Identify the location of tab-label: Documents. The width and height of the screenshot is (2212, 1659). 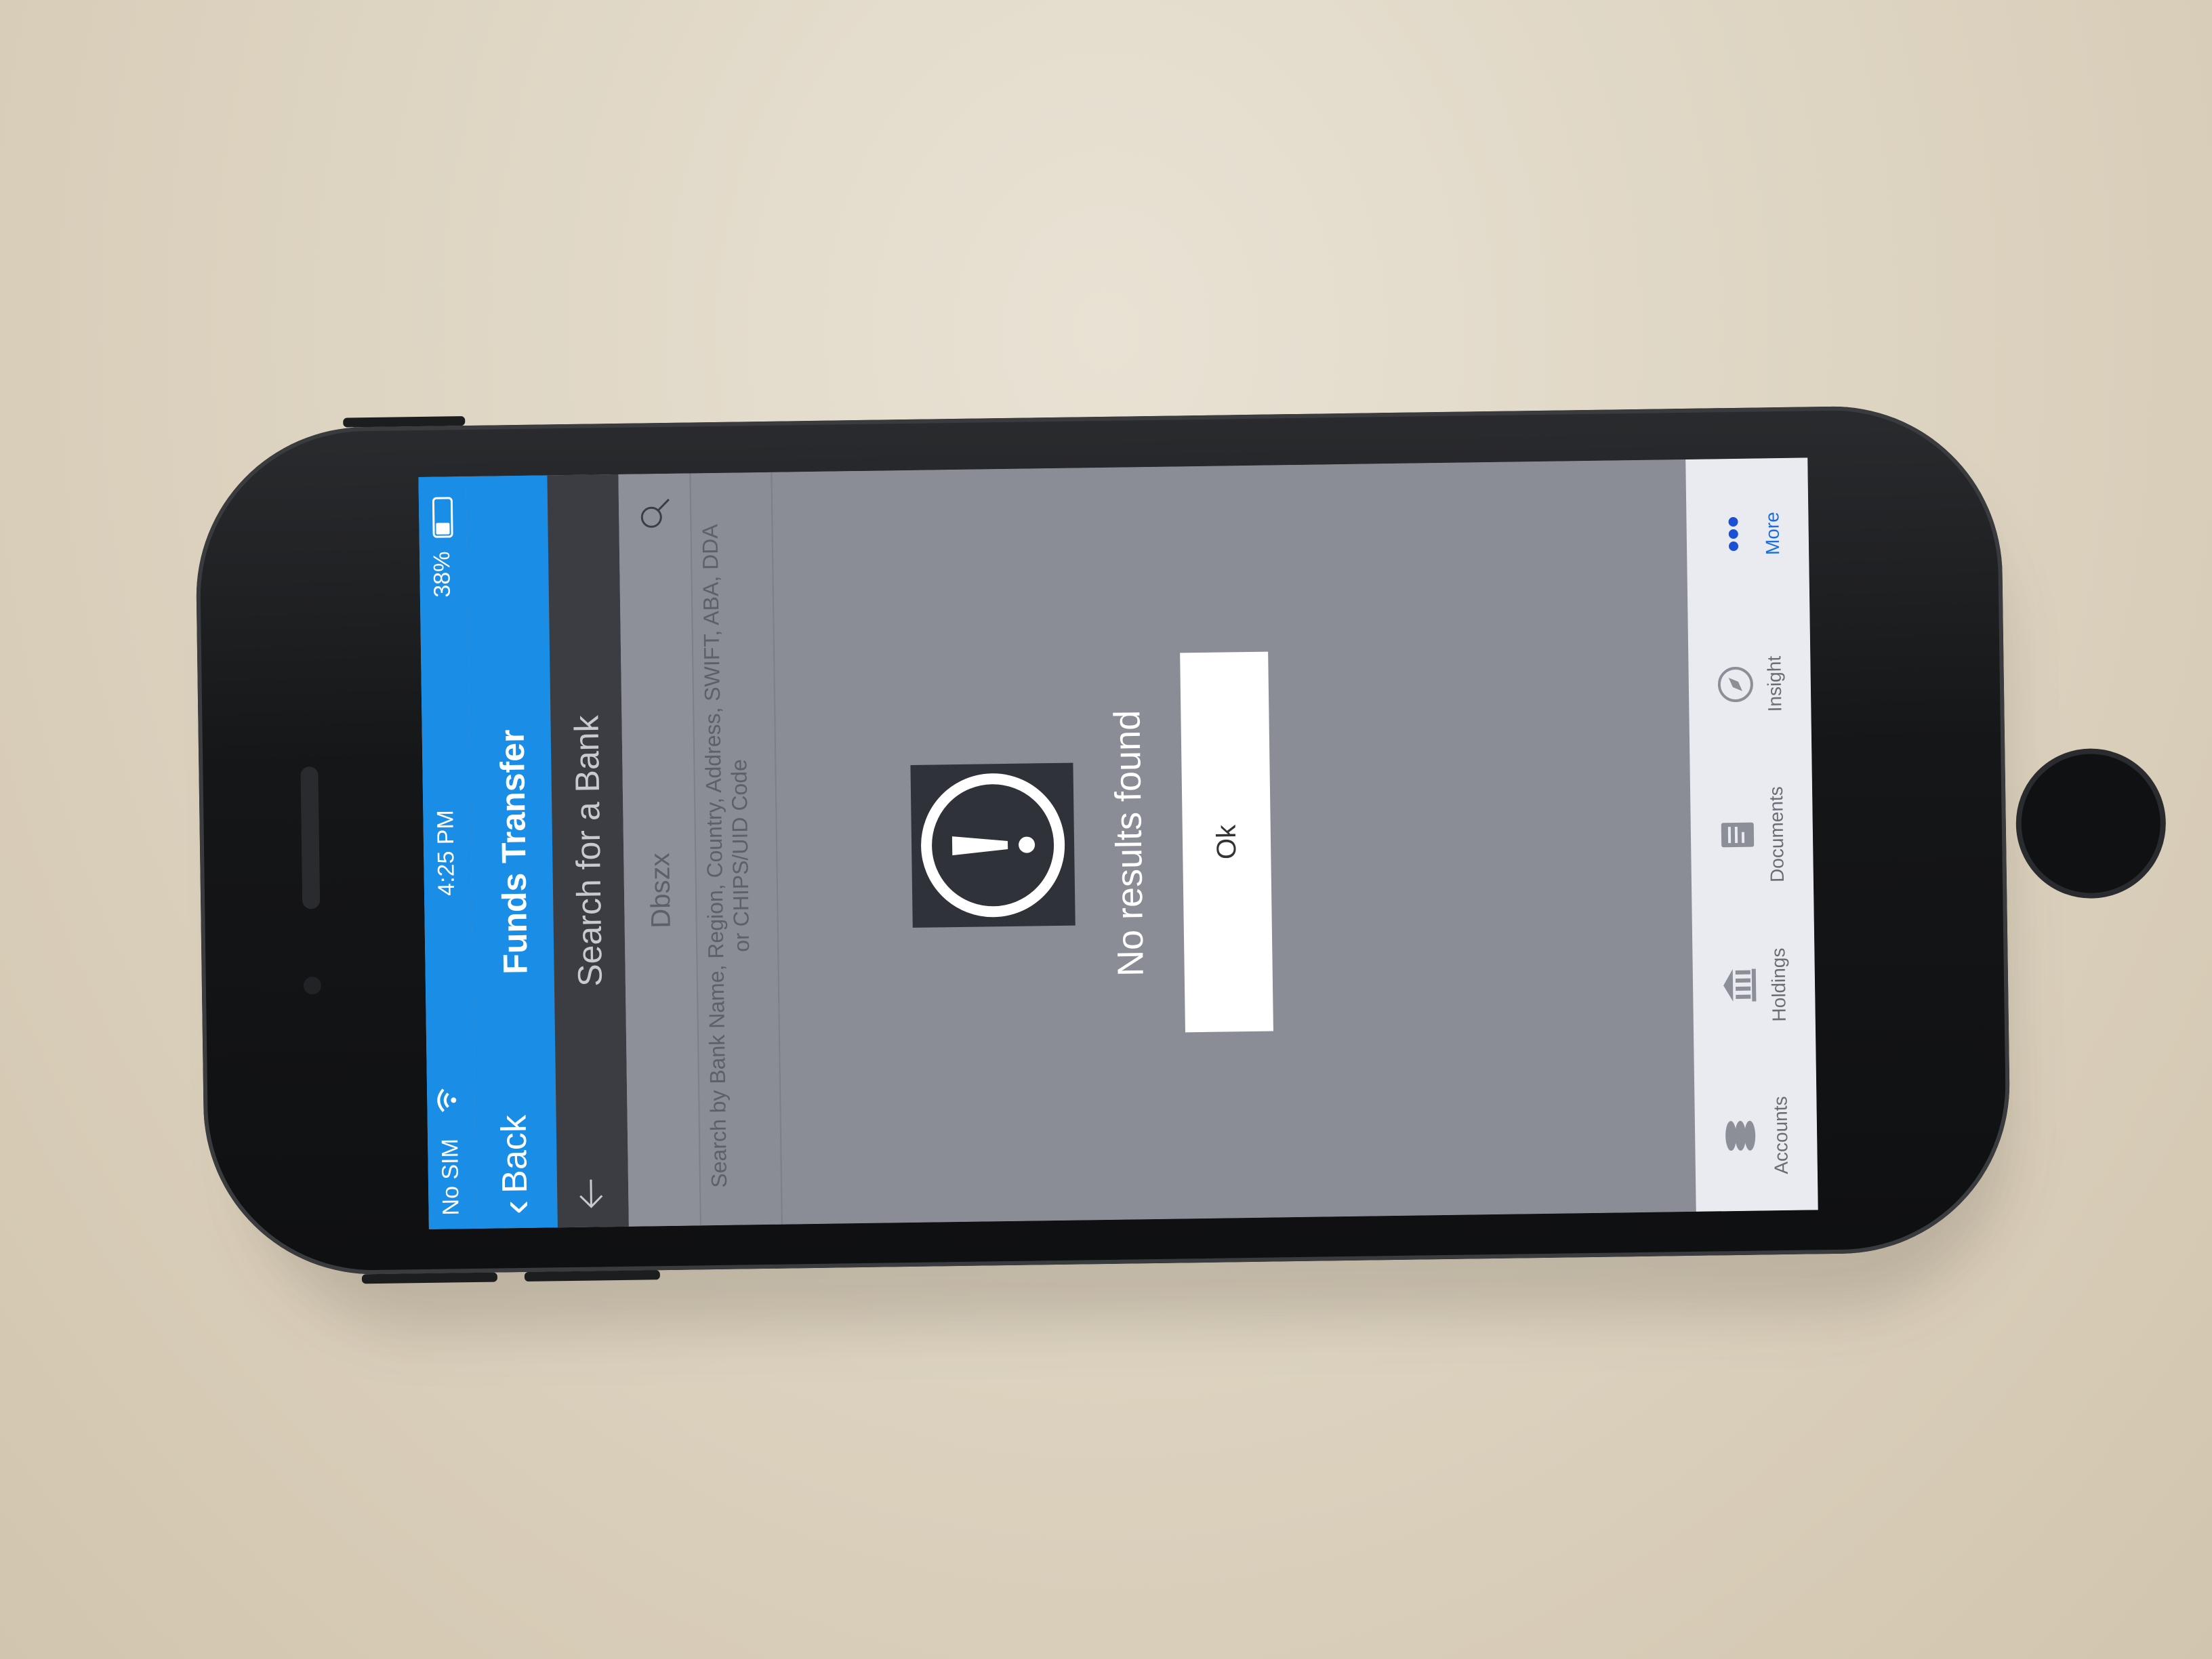
(1777, 834).